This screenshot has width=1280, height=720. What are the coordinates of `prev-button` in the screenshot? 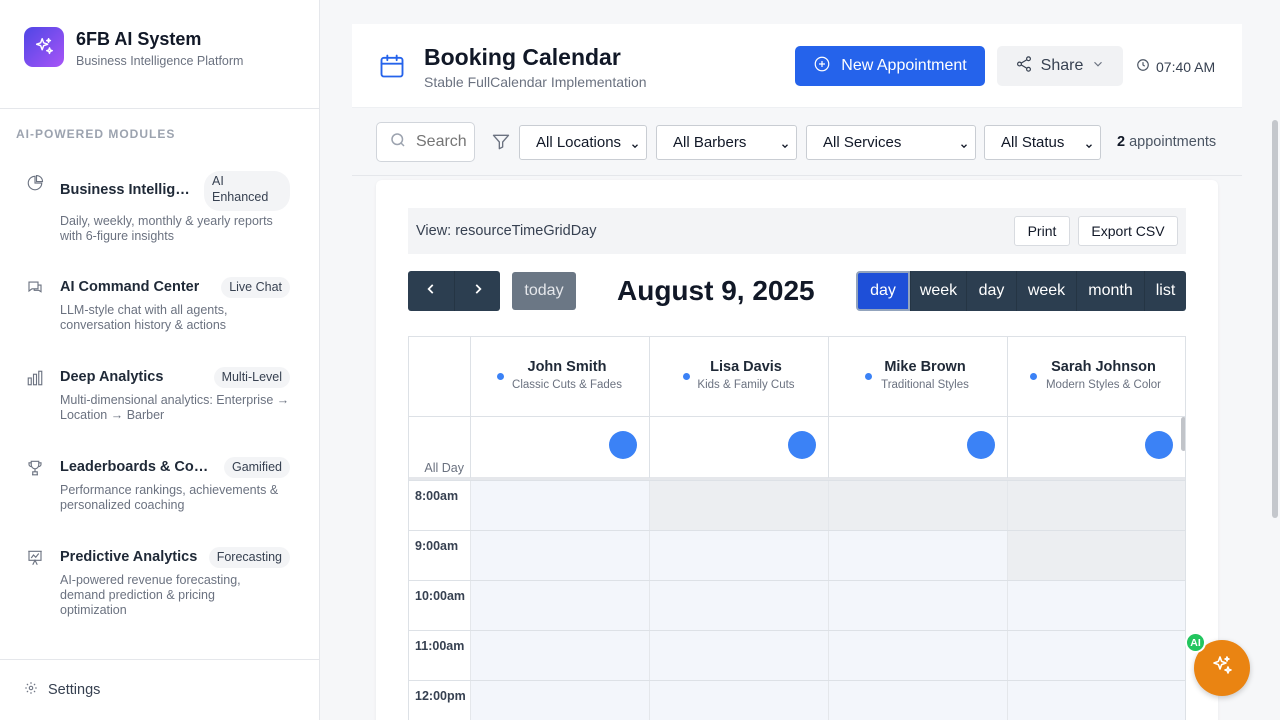 It's located at (431, 291).